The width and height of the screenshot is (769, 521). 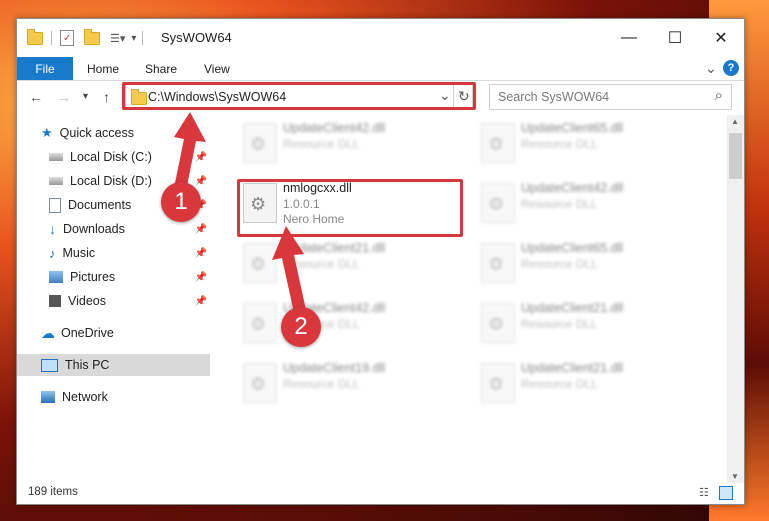 What do you see at coordinates (48, 397) in the screenshot?
I see `network-icon` at bounding box center [48, 397].